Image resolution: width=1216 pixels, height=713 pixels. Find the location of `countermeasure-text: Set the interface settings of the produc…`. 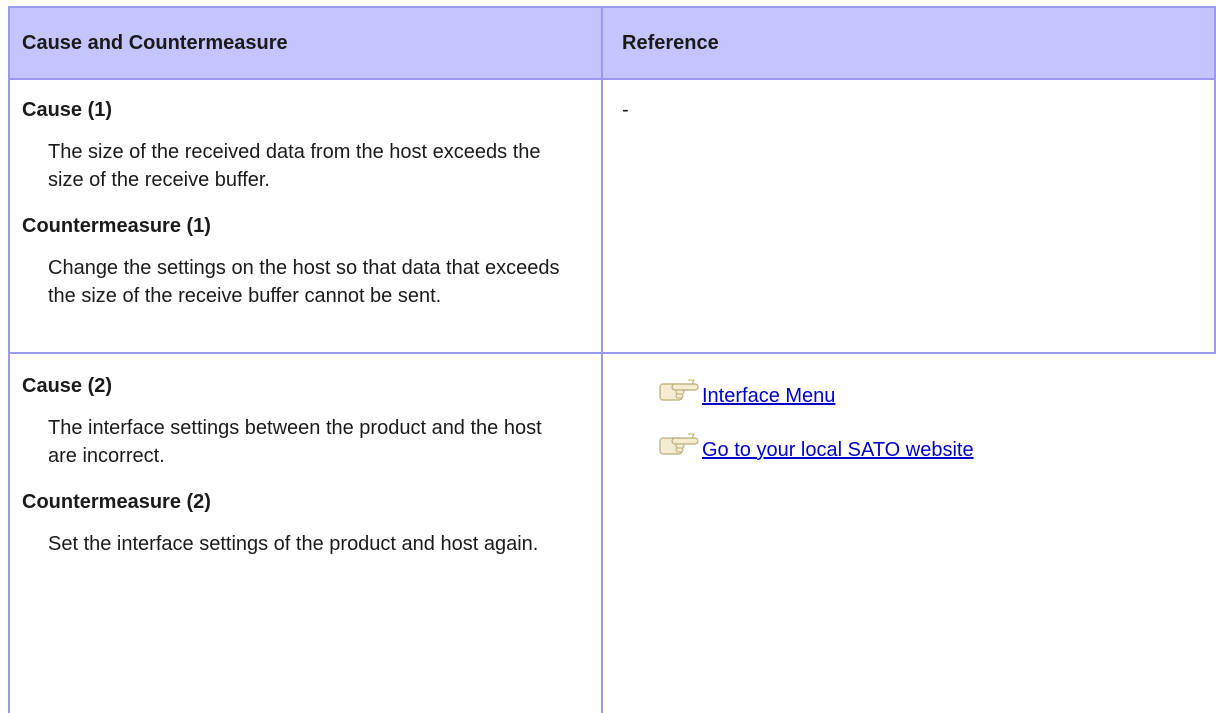

countermeasure-text: Set the interface settings of the produc… is located at coordinates (293, 544).